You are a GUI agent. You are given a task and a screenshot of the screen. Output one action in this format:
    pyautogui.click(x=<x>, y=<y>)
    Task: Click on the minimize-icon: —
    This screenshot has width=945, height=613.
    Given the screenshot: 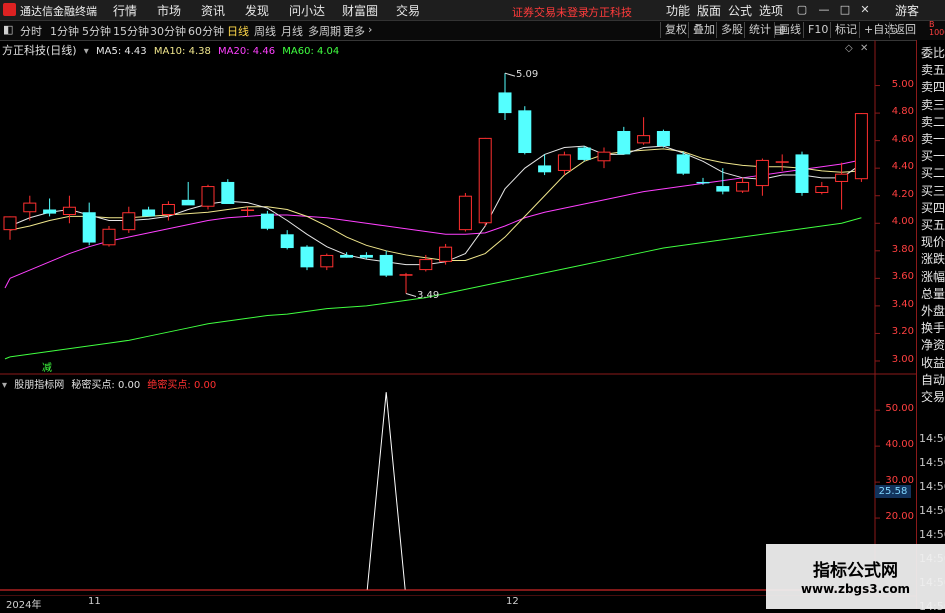 What is the action you would take?
    pyautogui.click(x=824, y=10)
    